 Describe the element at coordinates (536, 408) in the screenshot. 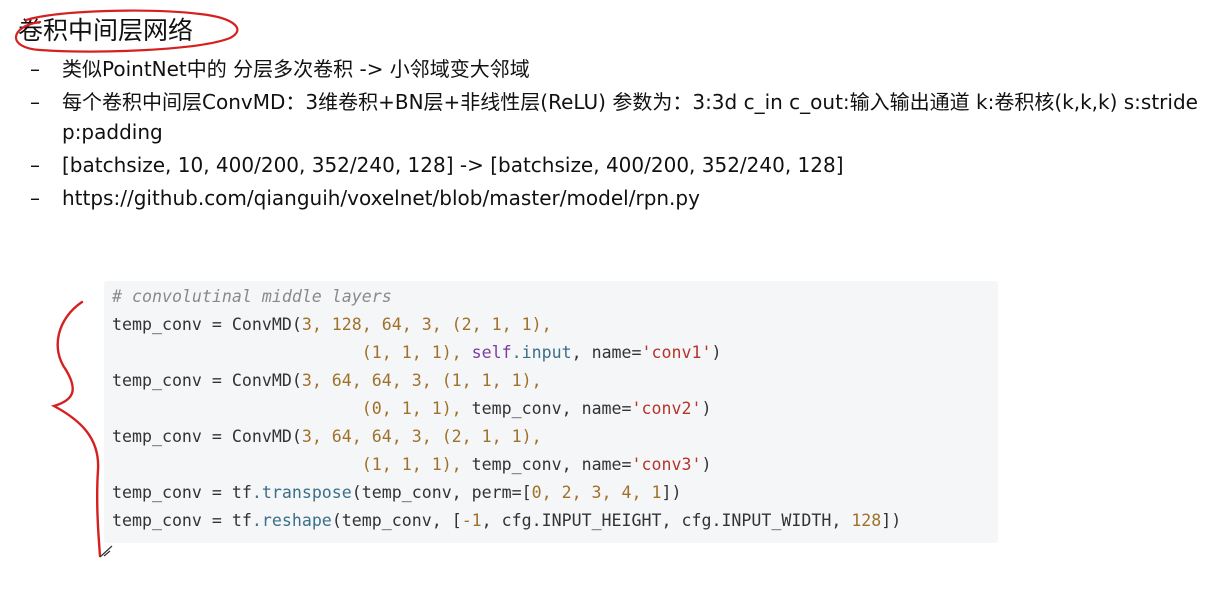

I see `code-line-4: (0, 1, 1), temp_conv, name='conv2')` at that location.